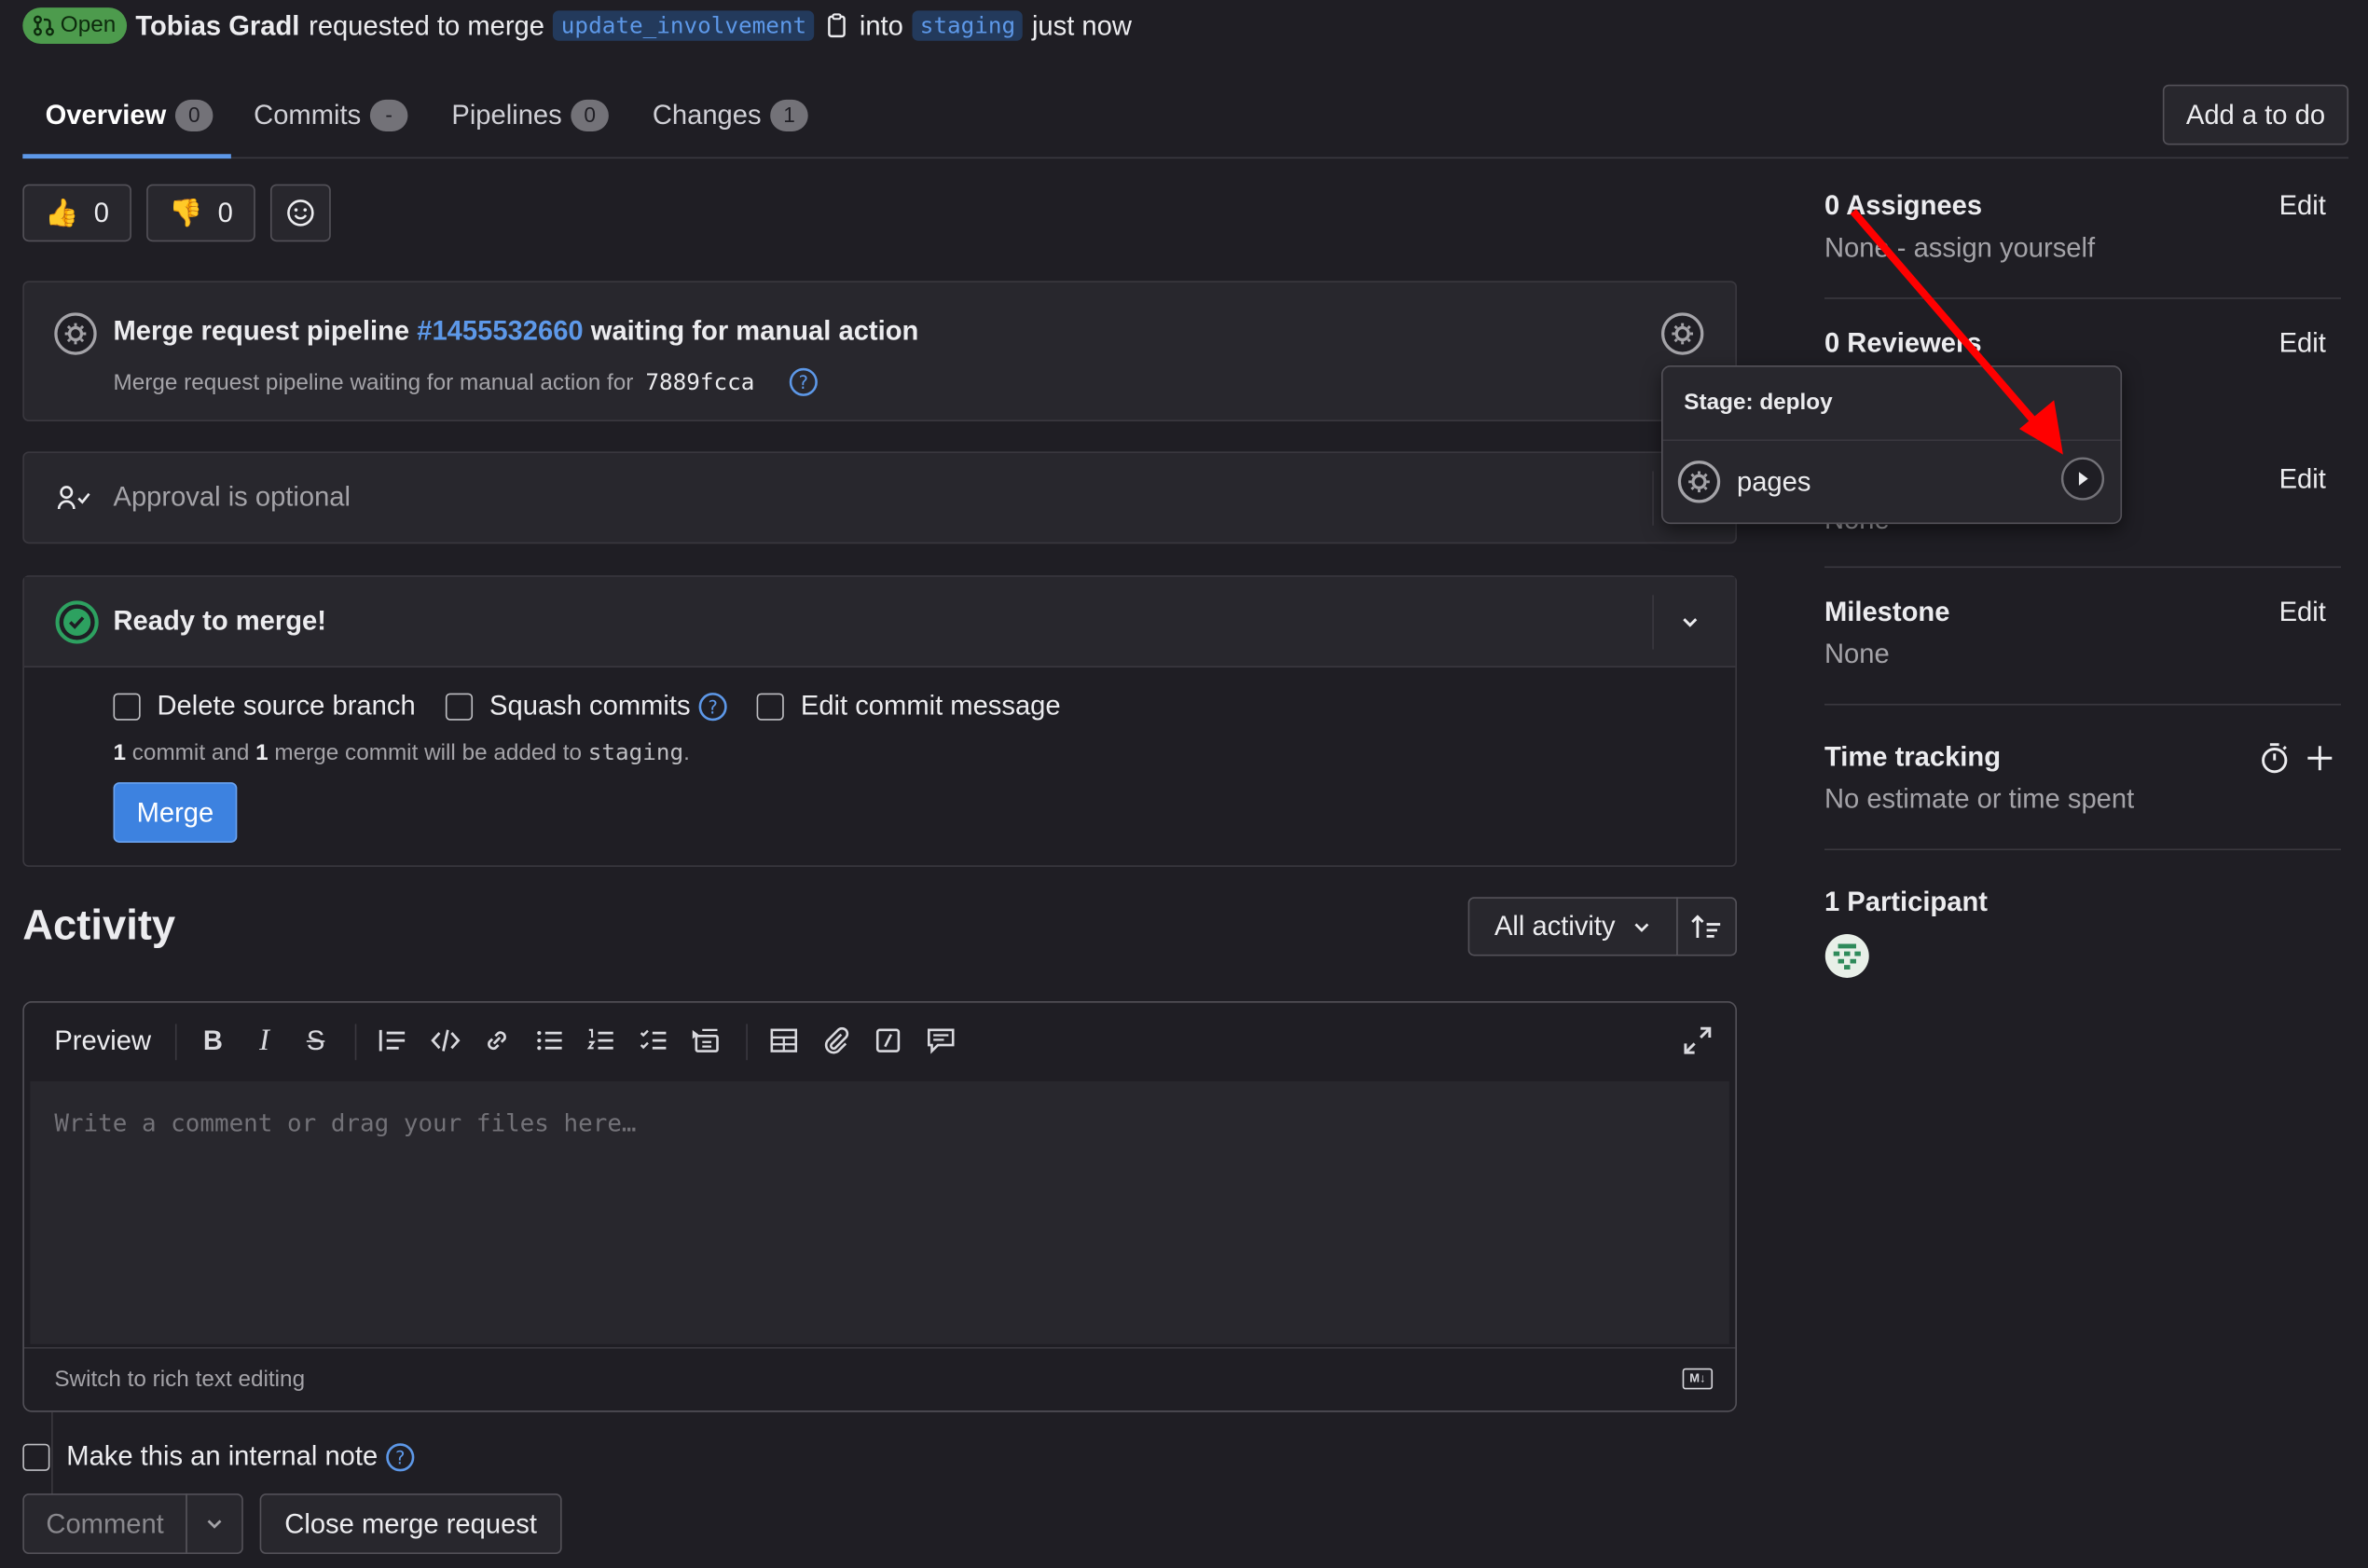 This screenshot has width=2368, height=1568. What do you see at coordinates (104, 1523) in the screenshot?
I see `comment-button: Comment` at bounding box center [104, 1523].